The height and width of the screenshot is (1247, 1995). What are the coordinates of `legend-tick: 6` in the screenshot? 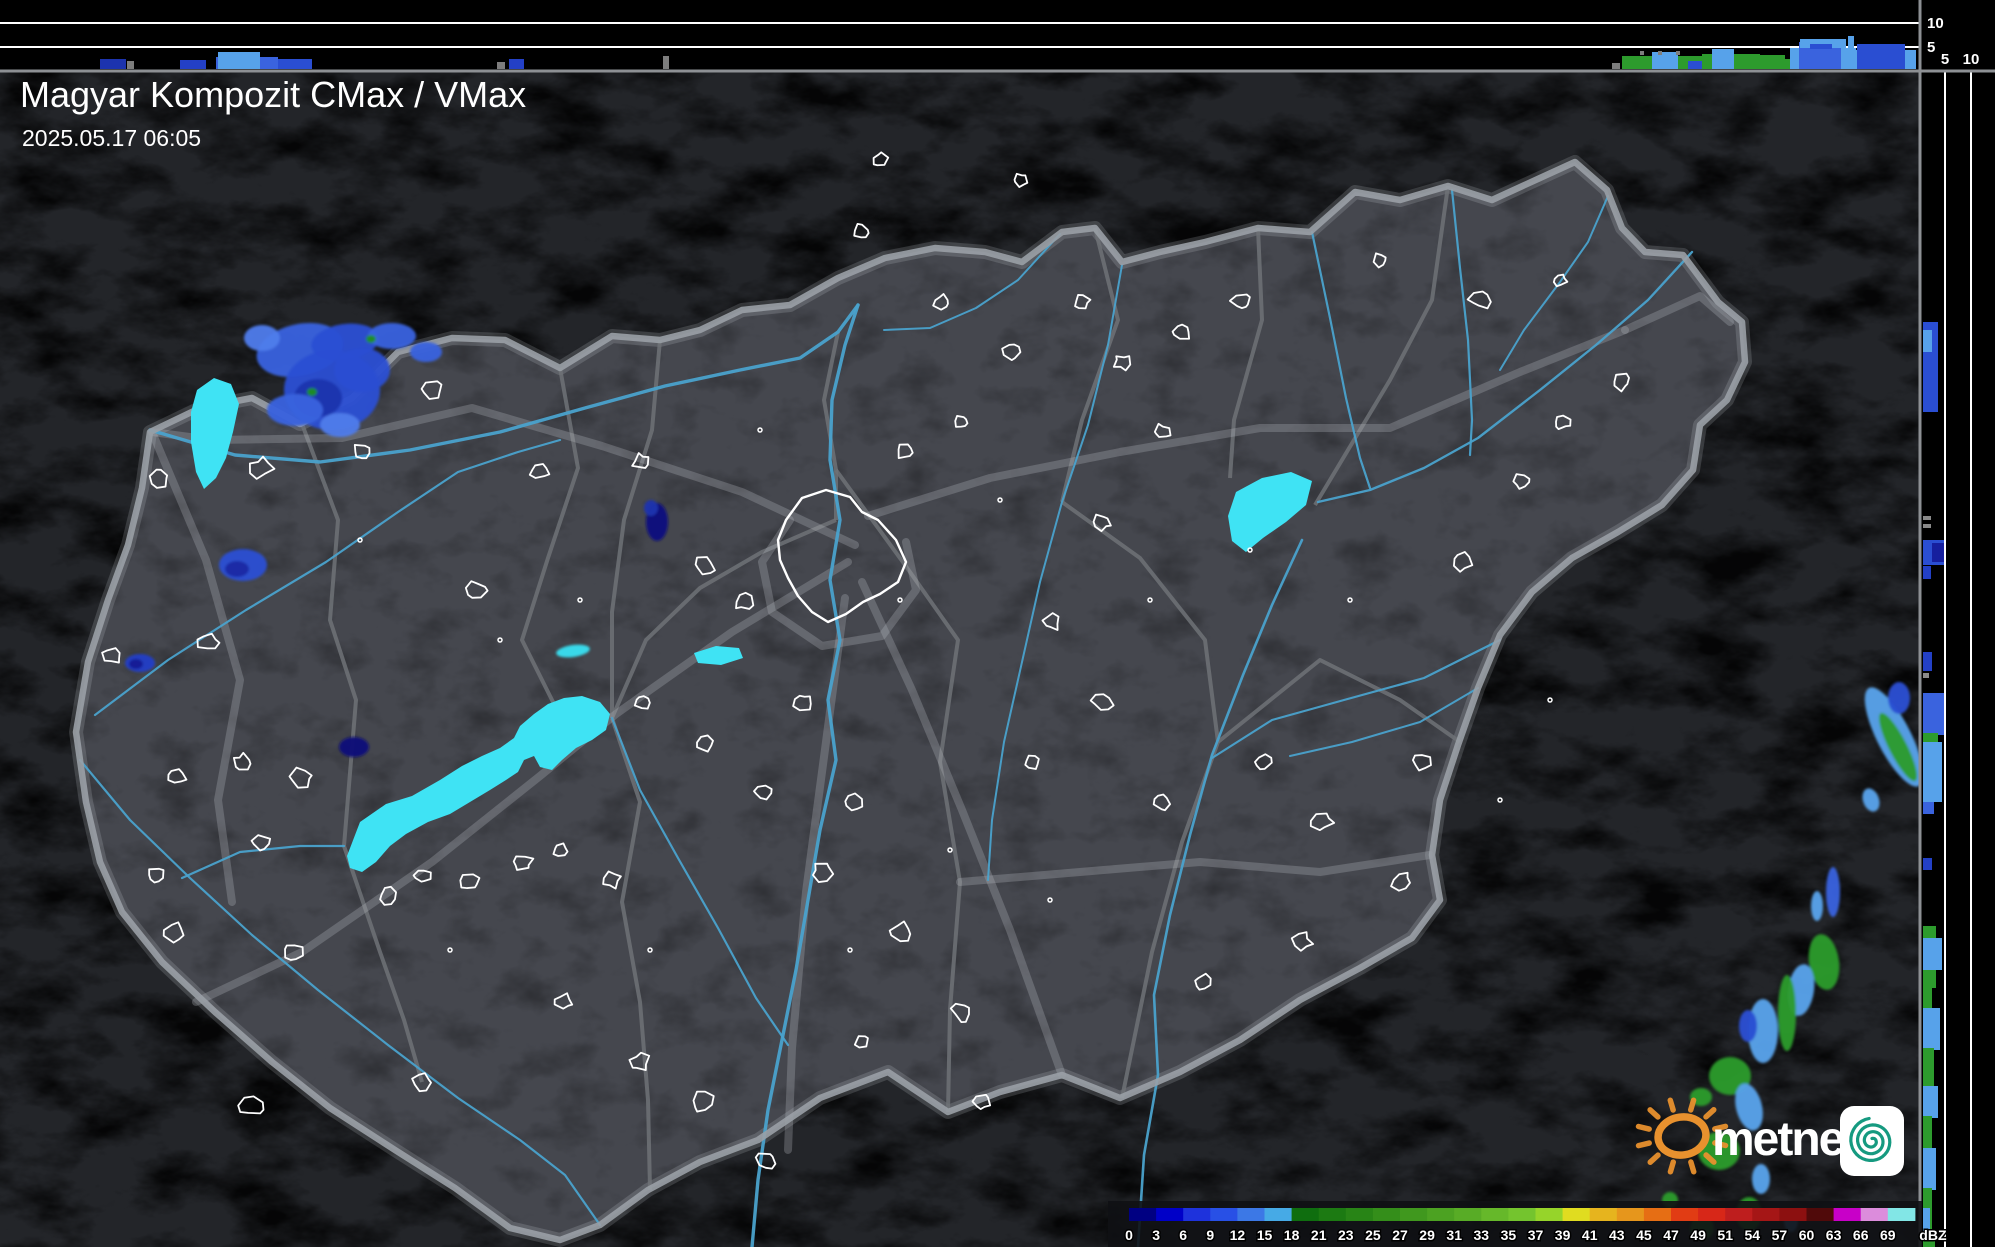 It's located at (1183, 1235).